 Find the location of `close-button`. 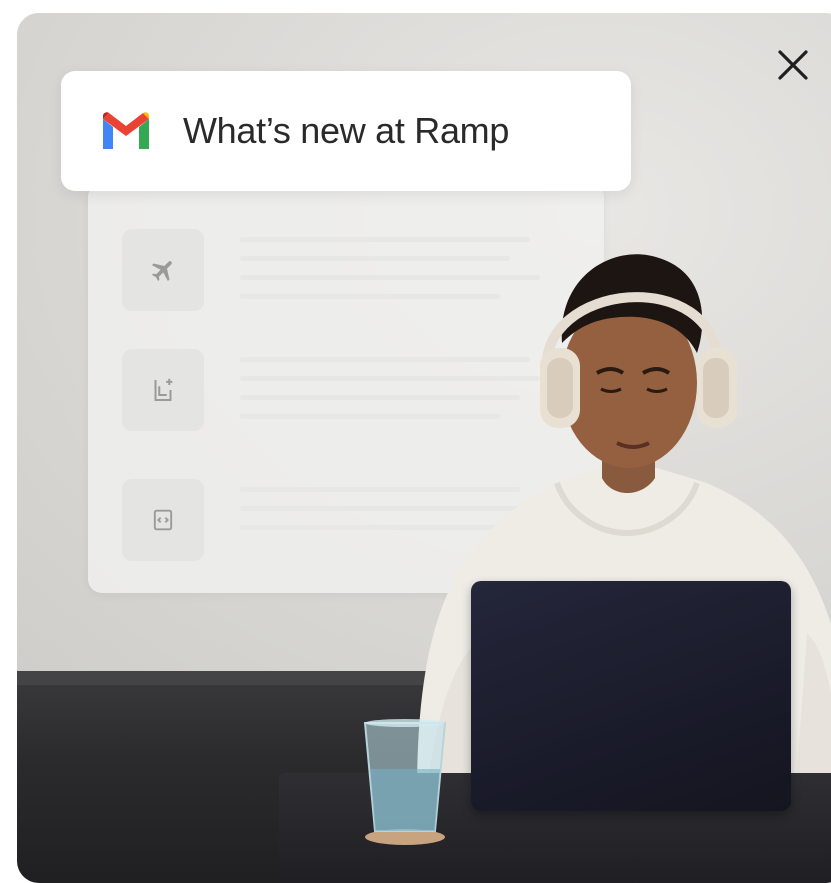

close-button is located at coordinates (793, 65).